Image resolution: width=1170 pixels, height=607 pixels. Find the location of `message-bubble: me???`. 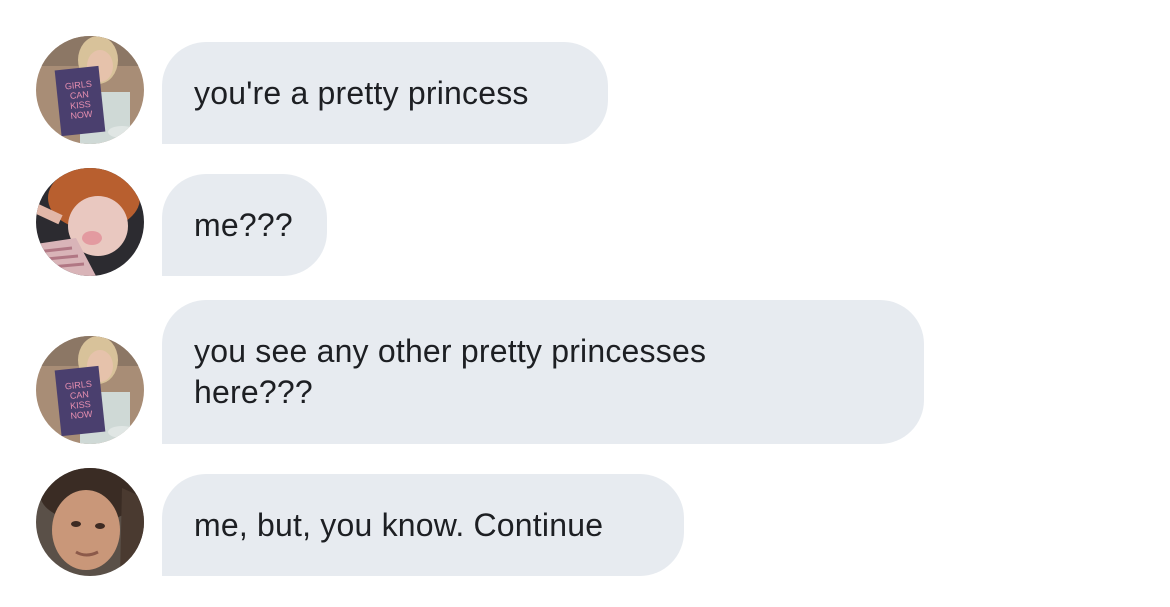

message-bubble: me??? is located at coordinates (244, 225).